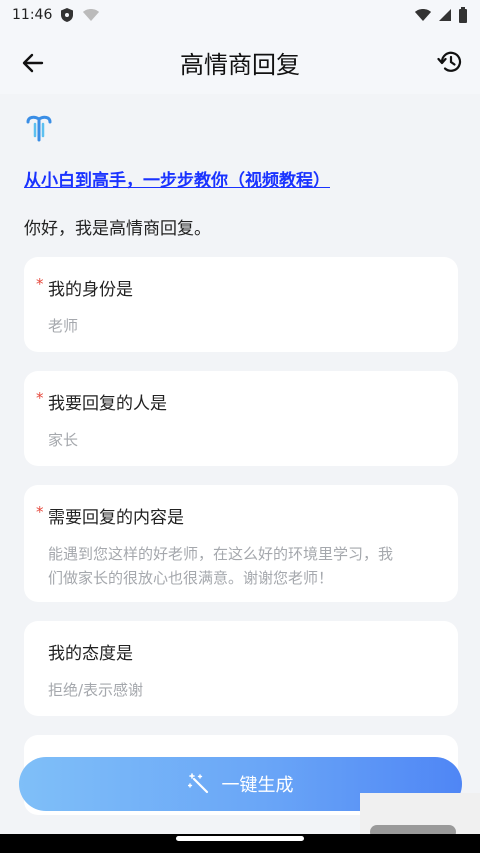 The height and width of the screenshot is (853, 480). I want to click on app-bar: 高情商回复, so click(240, 62).